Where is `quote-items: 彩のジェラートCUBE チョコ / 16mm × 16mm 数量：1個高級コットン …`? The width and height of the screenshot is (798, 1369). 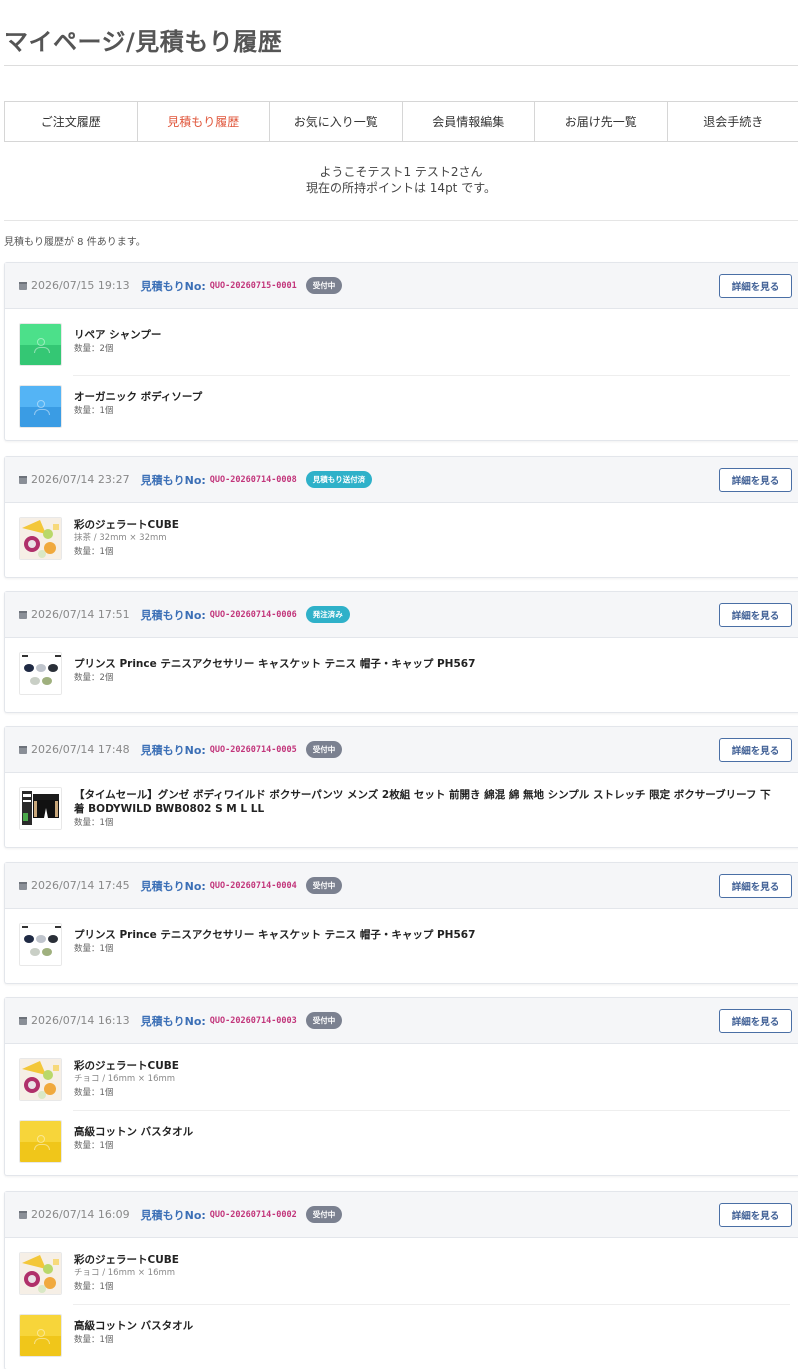
quote-items: 彩のジェラートCUBE チョコ / 16mm × 16mm 数量：1個高級コットン … is located at coordinates (401, 1109).